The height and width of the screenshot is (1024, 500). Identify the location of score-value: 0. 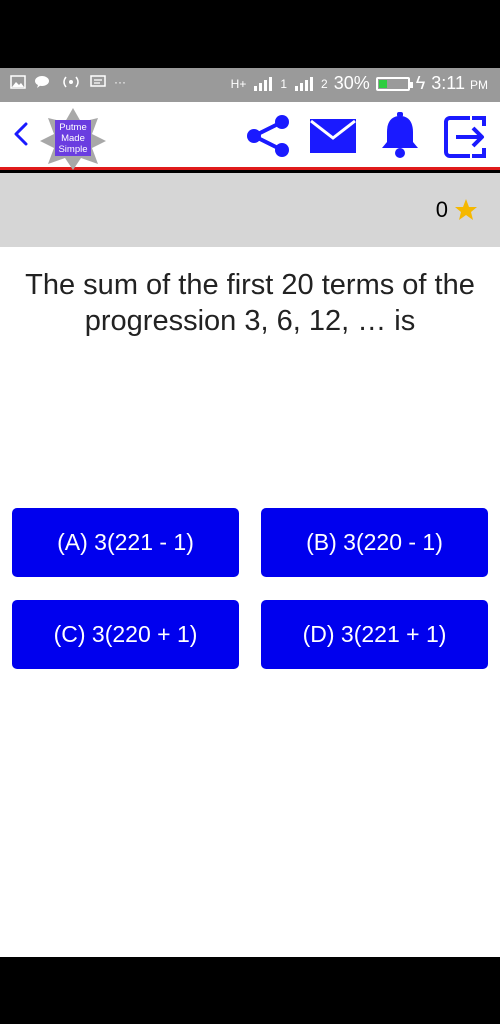
(441, 209).